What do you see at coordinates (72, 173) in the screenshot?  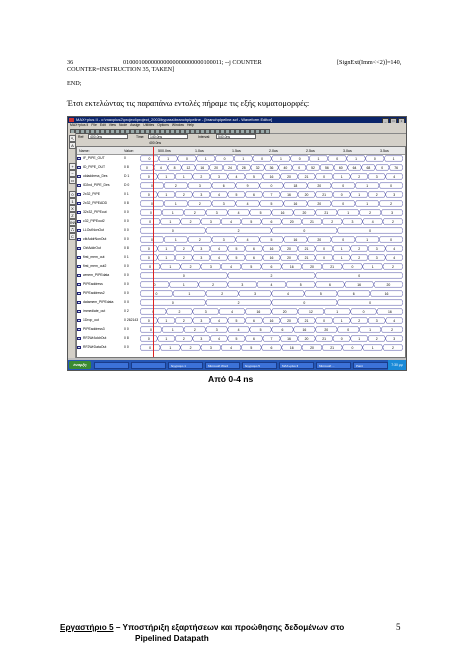 I see `zoom-out-icon: −` at bounding box center [72, 173].